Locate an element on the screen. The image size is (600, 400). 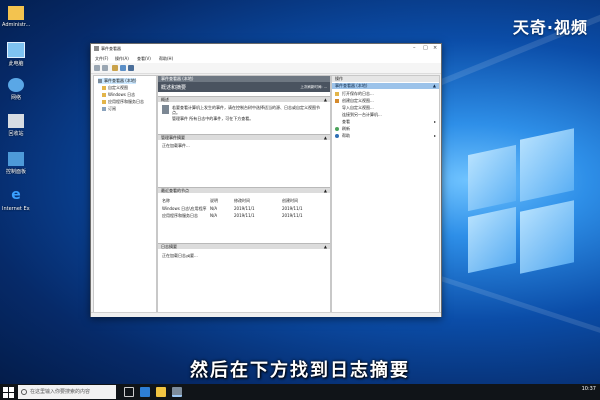
file-explorer-icon is located at coordinates (161, 392).